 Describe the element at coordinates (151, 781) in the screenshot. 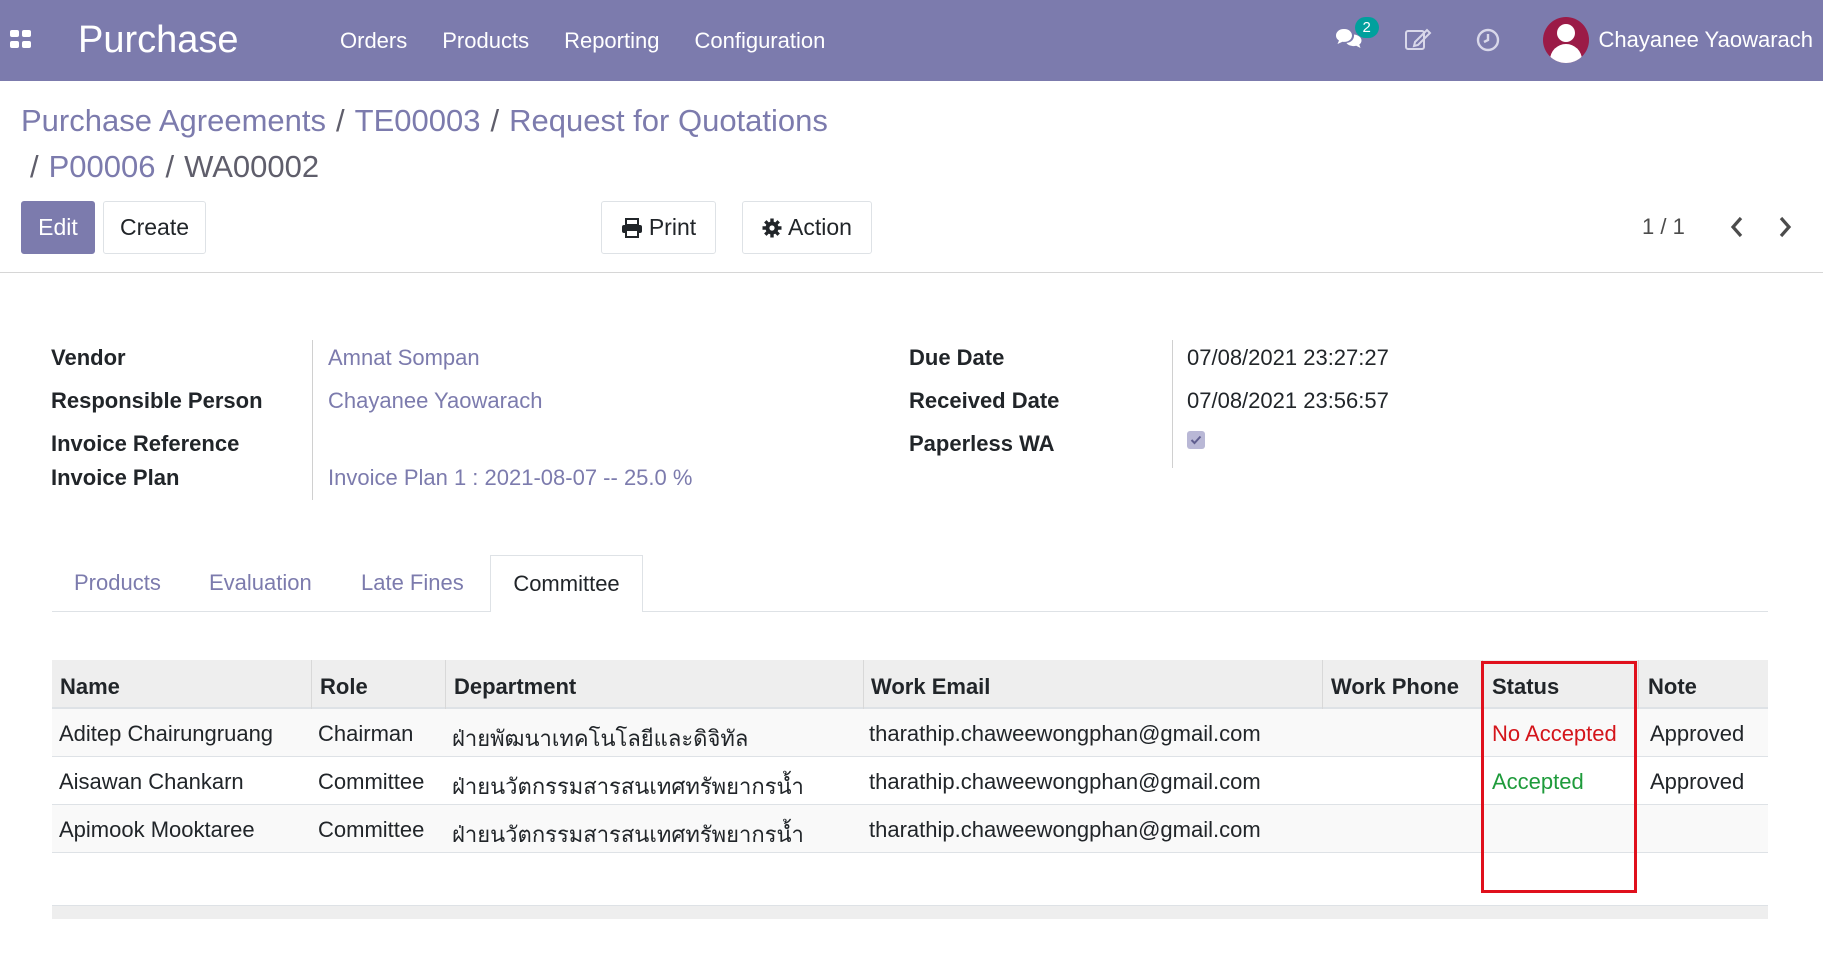

I see `cell-name: Aisawan Chankarn` at that location.